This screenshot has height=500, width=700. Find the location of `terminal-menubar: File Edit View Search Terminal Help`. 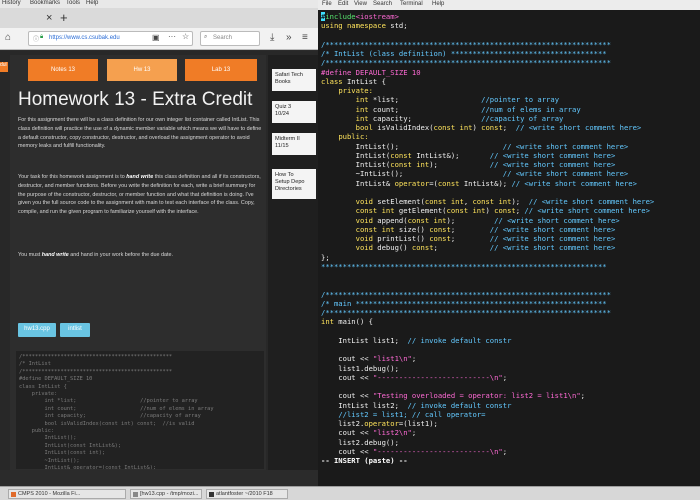

terminal-menubar: File Edit View Search Terminal Help is located at coordinates (509, 5).